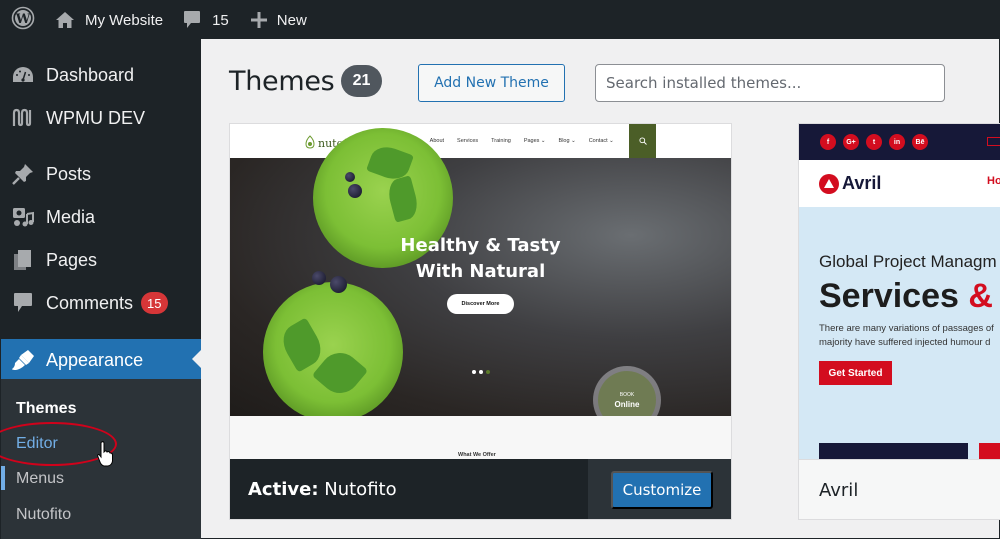 Image resolution: width=1000 pixels, height=539 pixels. I want to click on theme-actions: Customize, so click(659, 489).